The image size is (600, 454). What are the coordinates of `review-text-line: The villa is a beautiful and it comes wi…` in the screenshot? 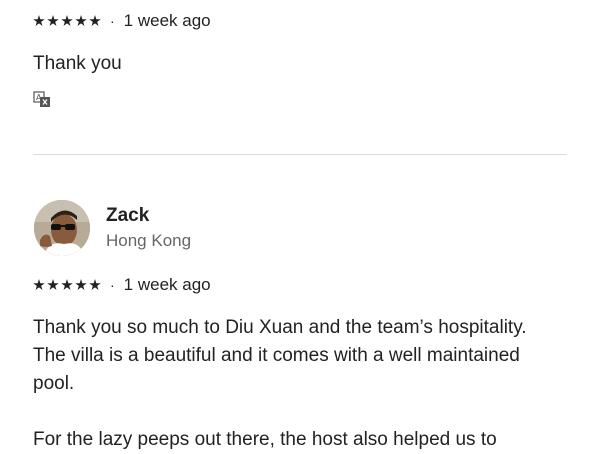 It's located at (276, 355).